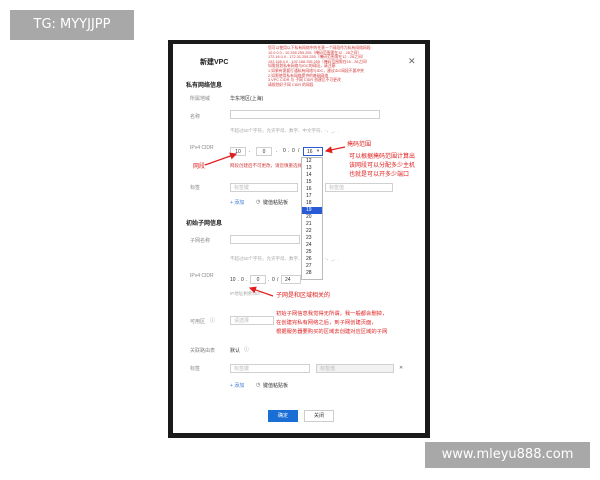  Describe the element at coordinates (382, 166) in the screenshot. I see `annotation-mask-explain-2: 该网段可以分配多少主机` at that location.